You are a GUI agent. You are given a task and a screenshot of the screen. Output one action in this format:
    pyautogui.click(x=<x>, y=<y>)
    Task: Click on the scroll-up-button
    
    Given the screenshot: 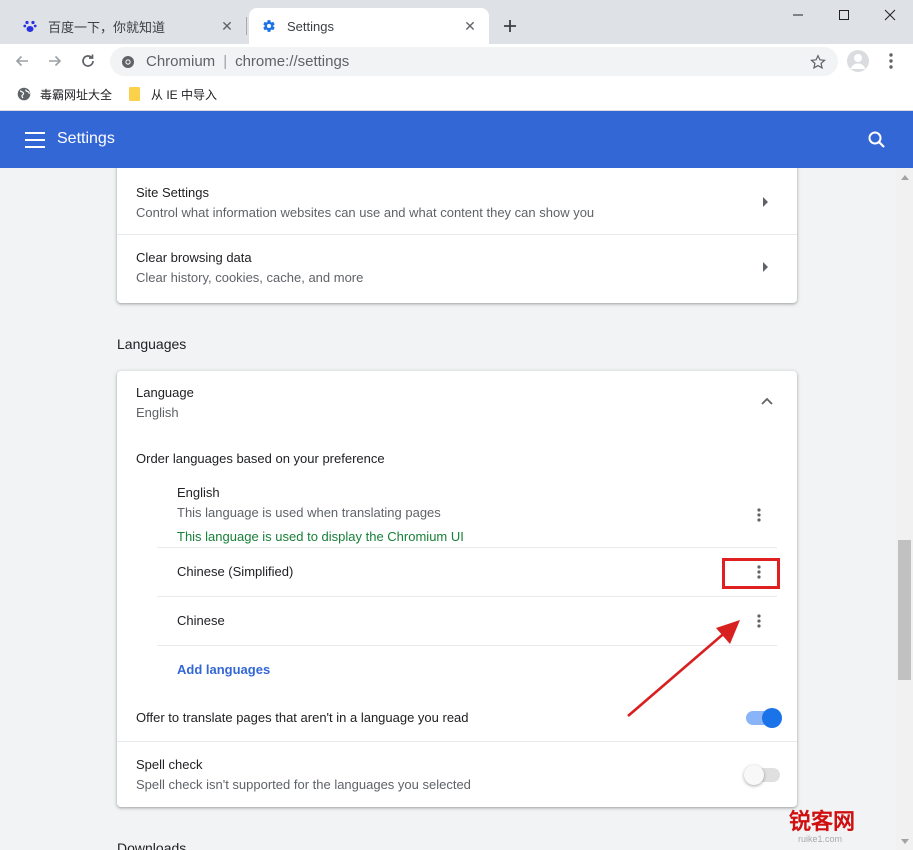 What is the action you would take?
    pyautogui.click(x=904, y=176)
    